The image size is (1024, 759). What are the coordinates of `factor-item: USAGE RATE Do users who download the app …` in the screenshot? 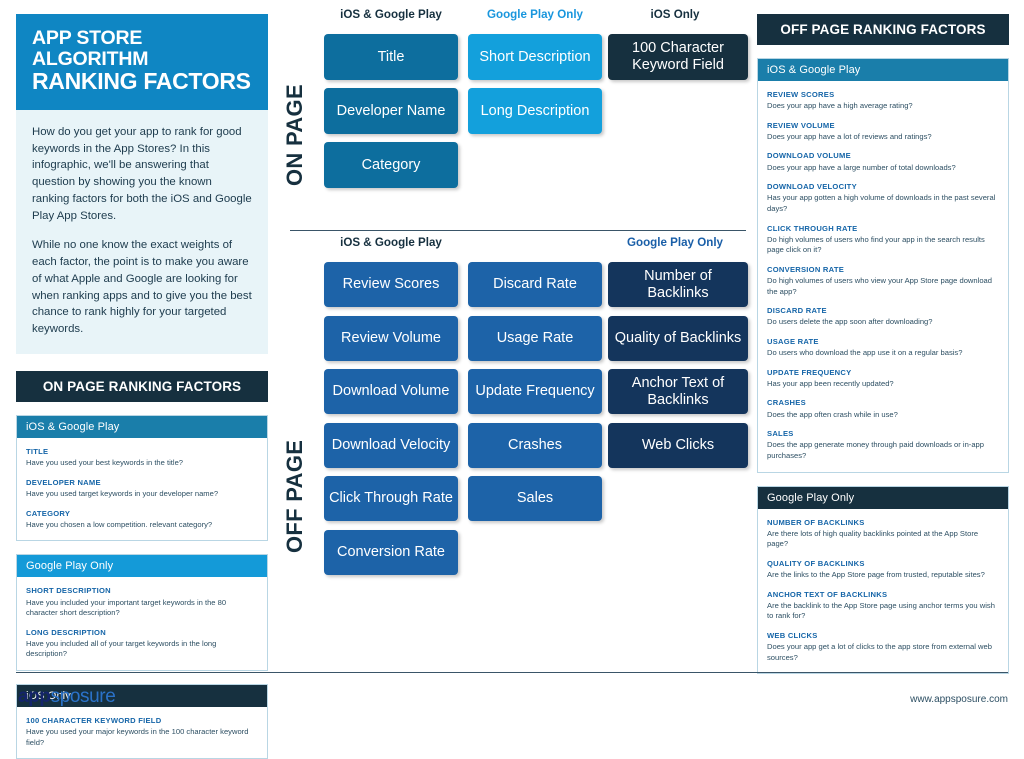 It's located at (883, 348).